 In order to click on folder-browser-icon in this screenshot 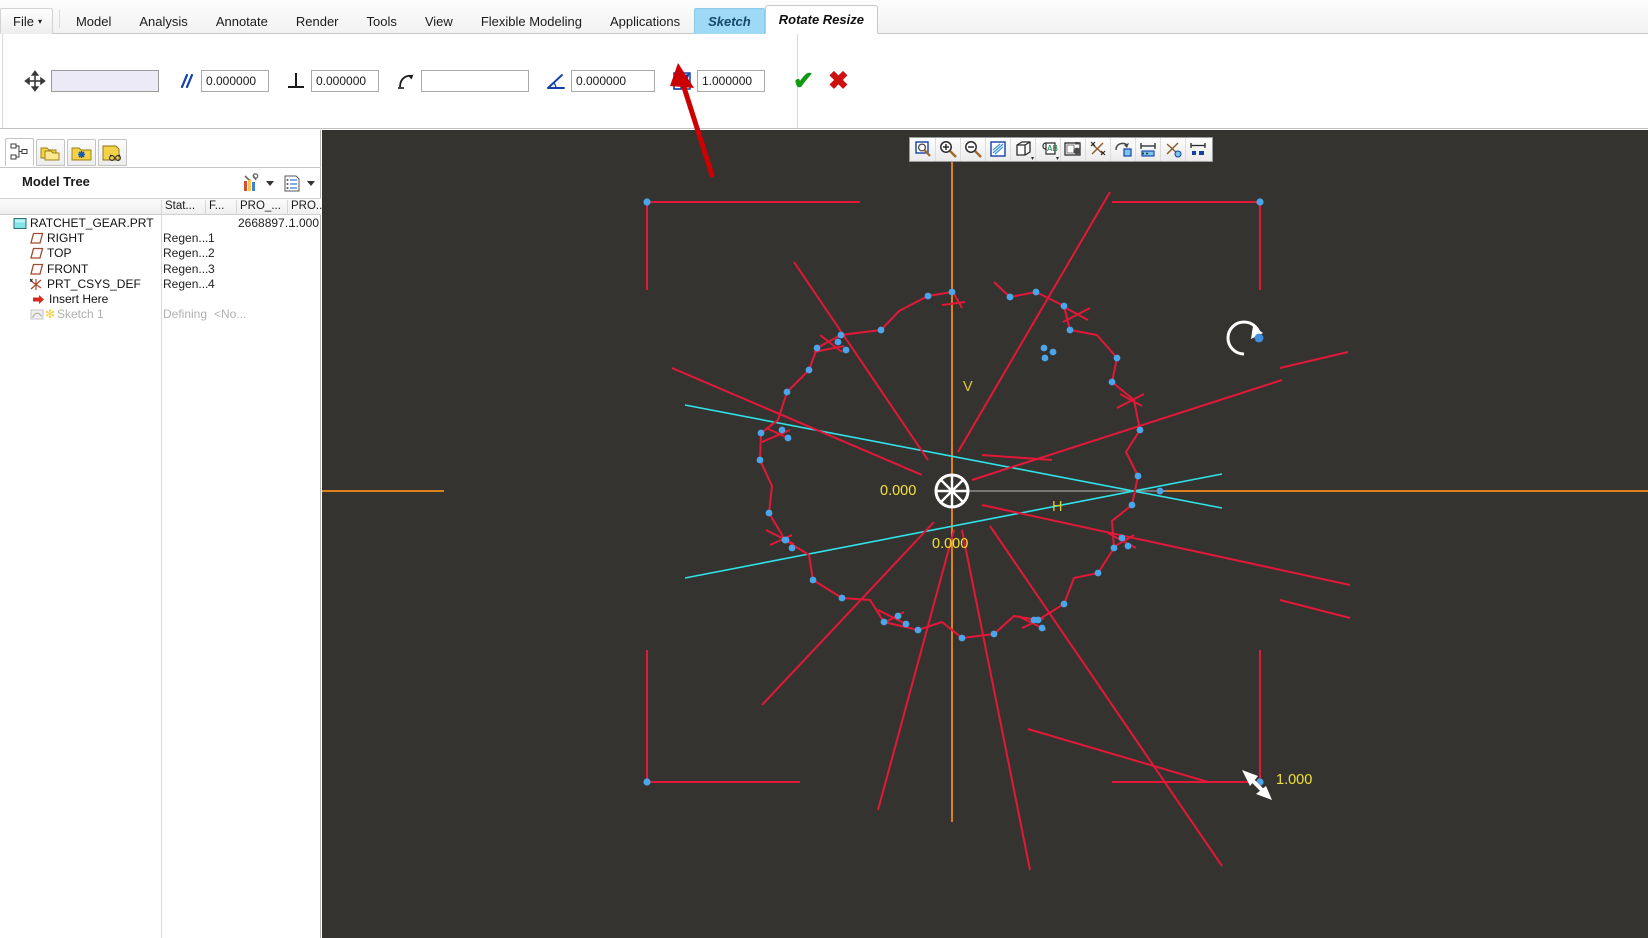, I will do `click(50, 154)`.